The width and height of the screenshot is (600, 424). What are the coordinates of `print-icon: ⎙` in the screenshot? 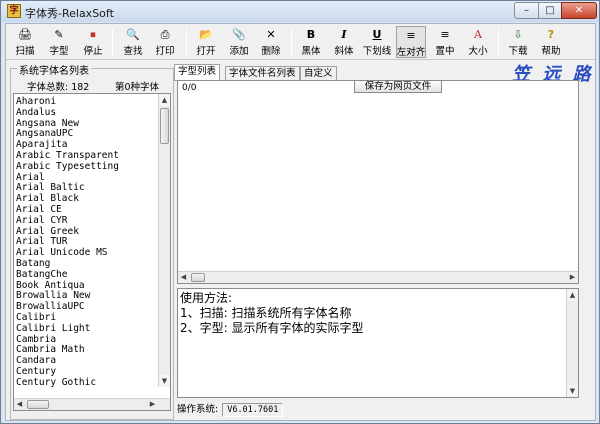 It's located at (165, 34).